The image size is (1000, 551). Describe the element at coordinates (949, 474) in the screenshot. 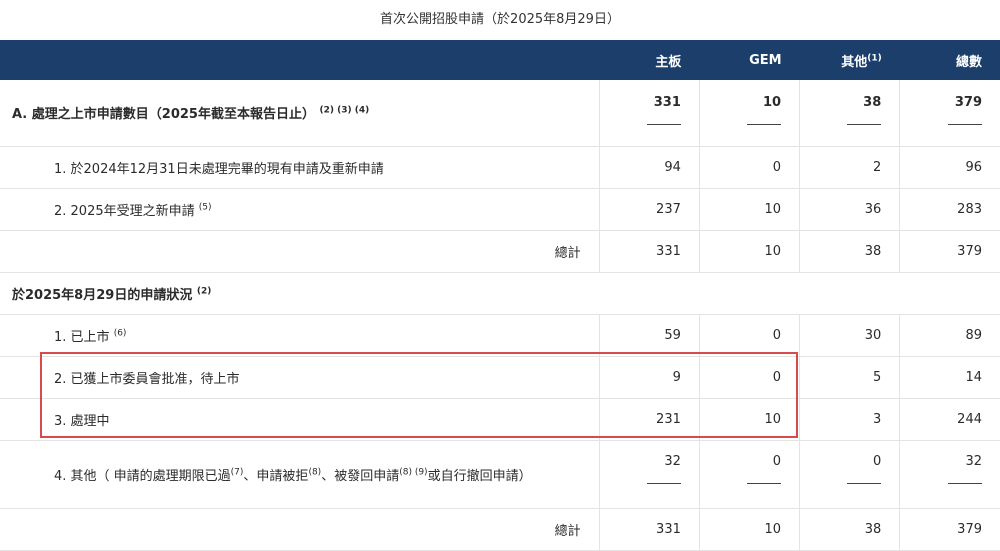

I see `cell-total: 32` at that location.